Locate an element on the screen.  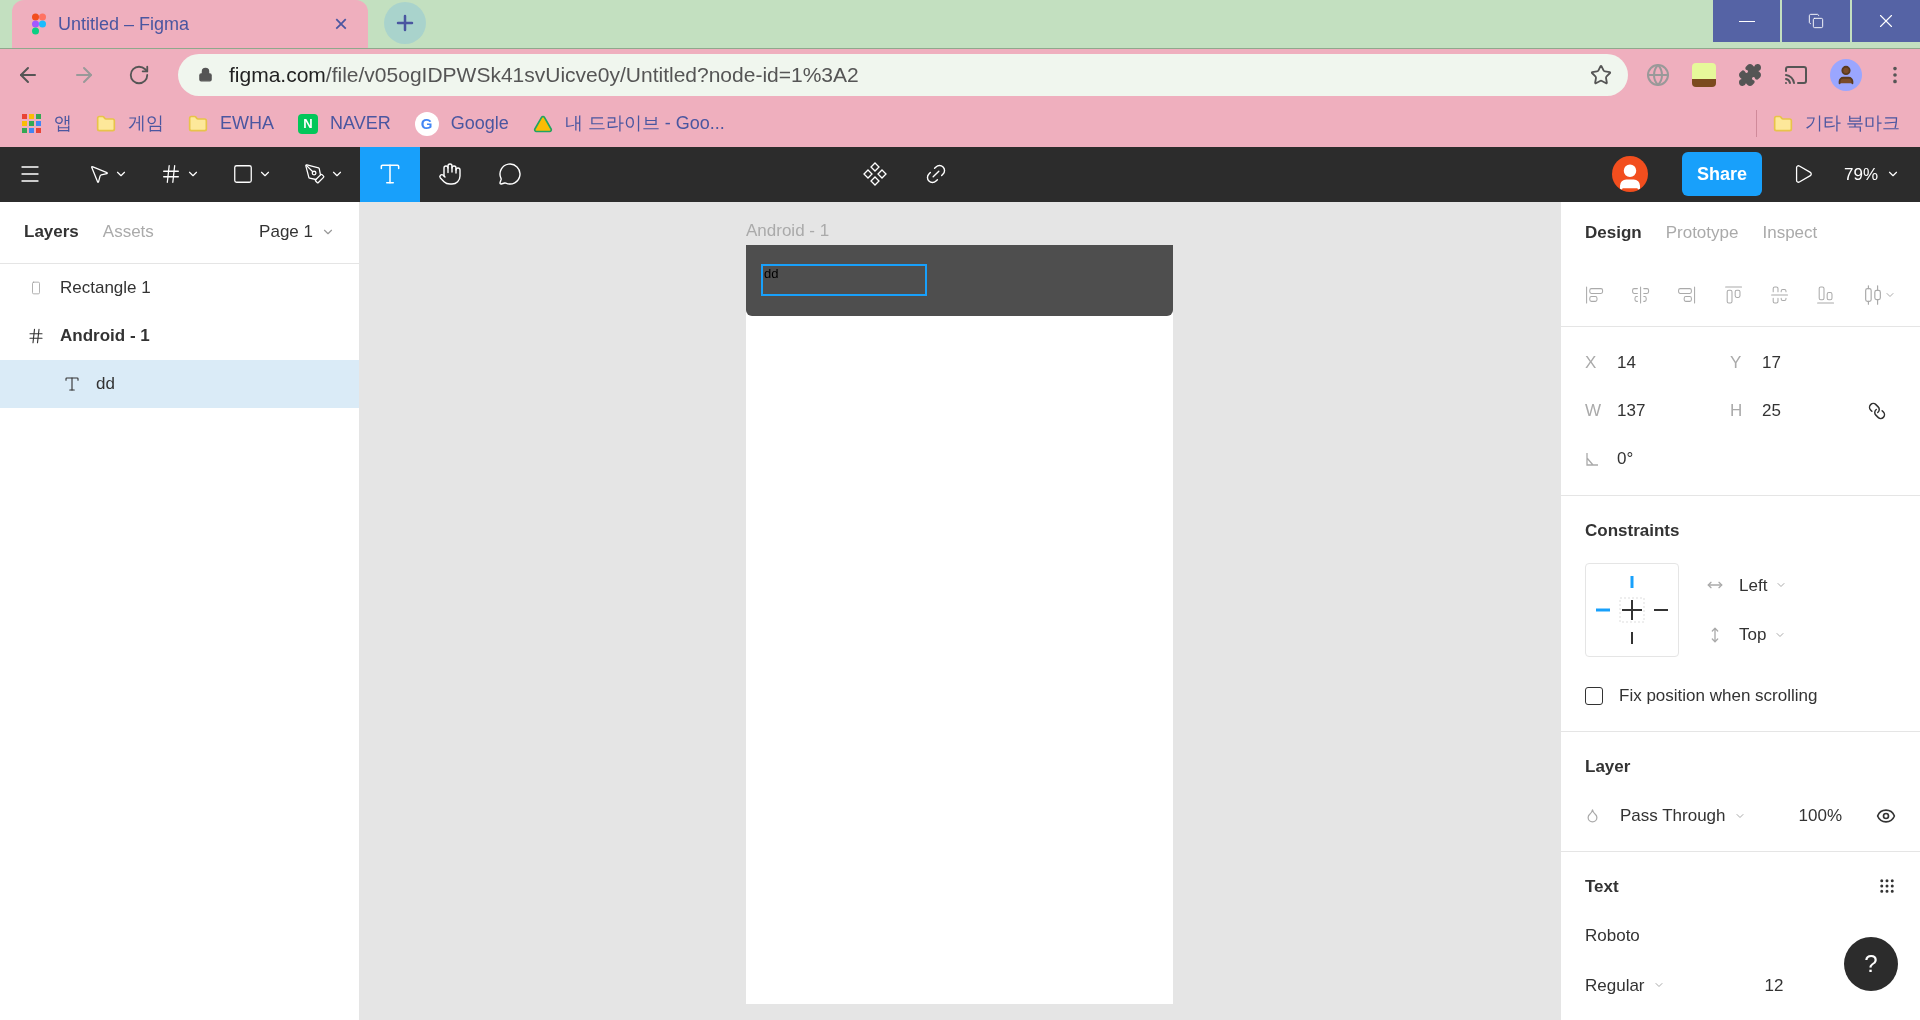
font-size-value: 12 is located at coordinates (1774, 985).